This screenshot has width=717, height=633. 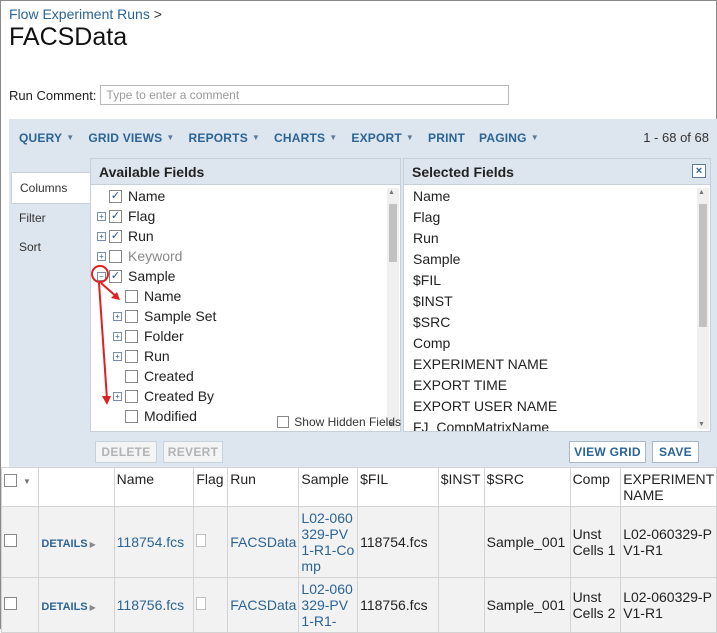 I want to click on column-header-run: Run, so click(x=263, y=487).